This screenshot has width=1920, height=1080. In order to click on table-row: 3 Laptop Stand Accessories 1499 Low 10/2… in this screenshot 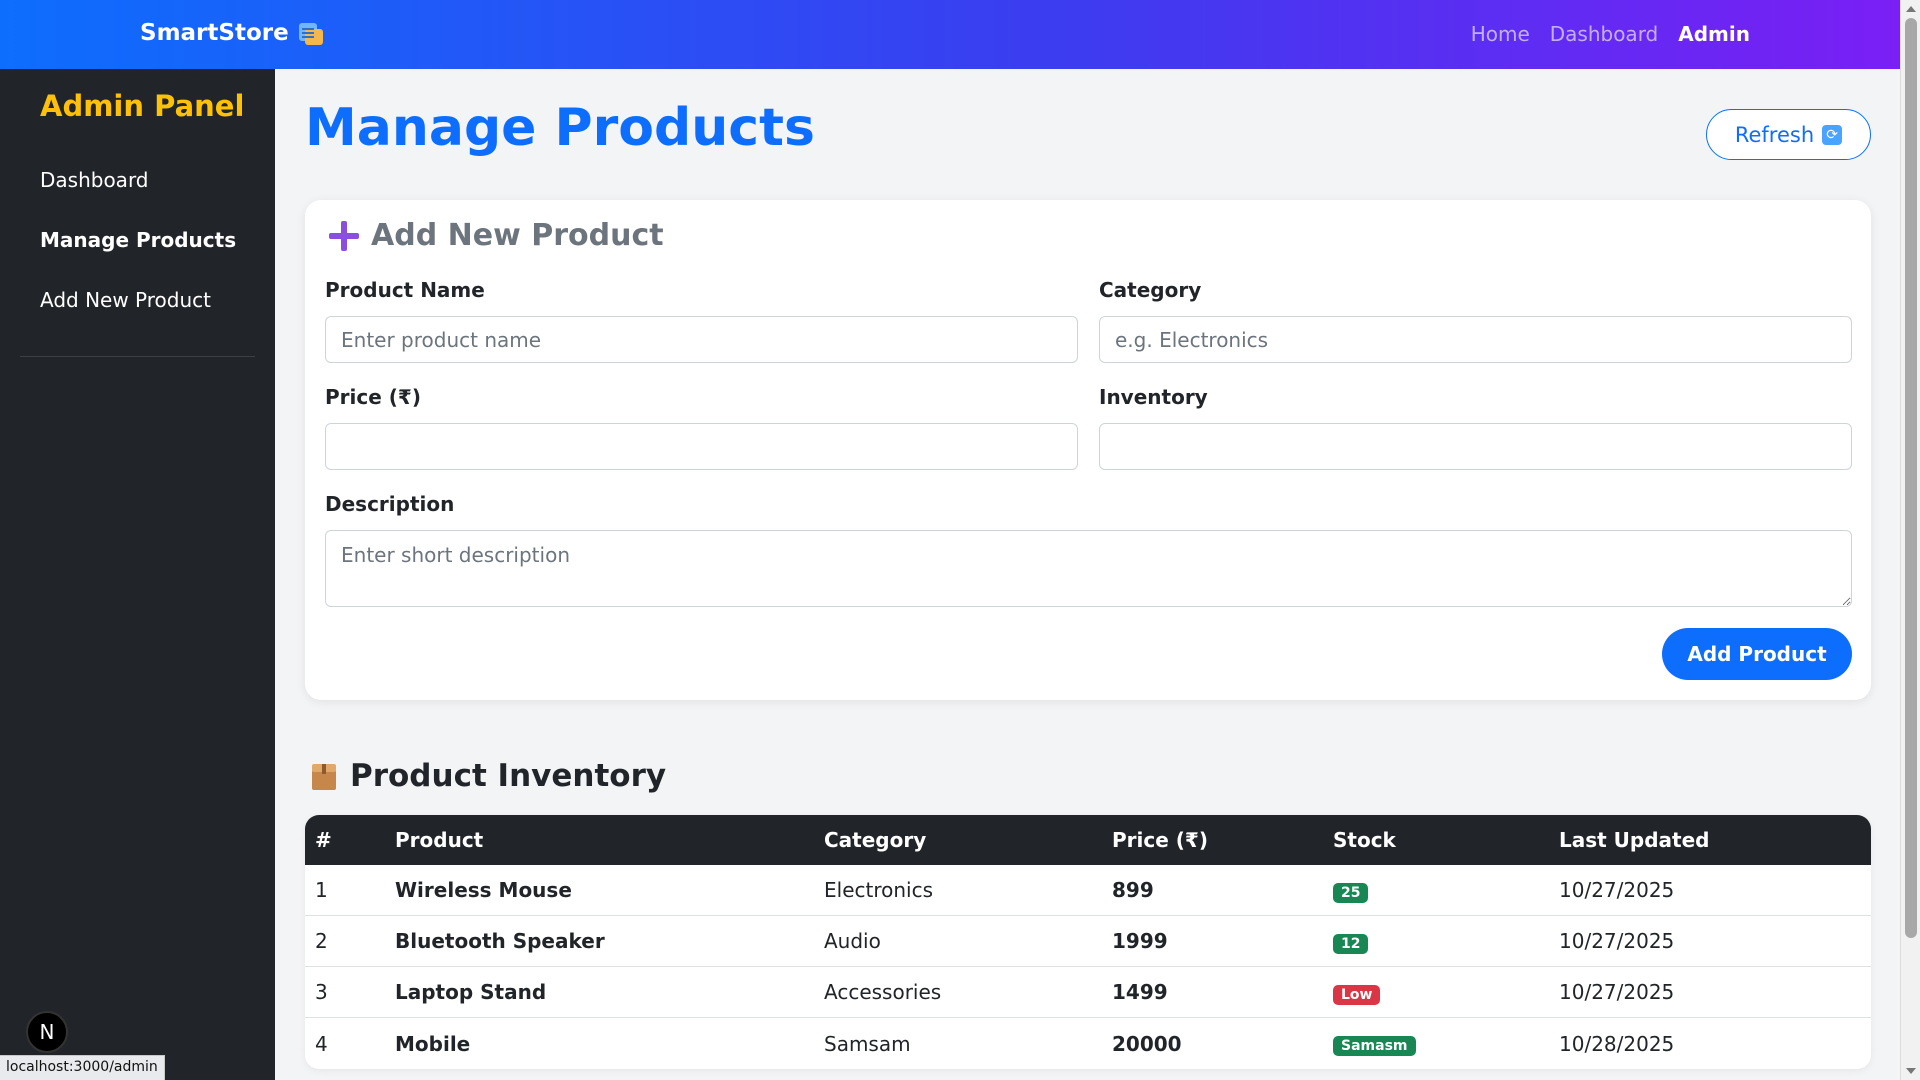, I will do `click(1088, 992)`.